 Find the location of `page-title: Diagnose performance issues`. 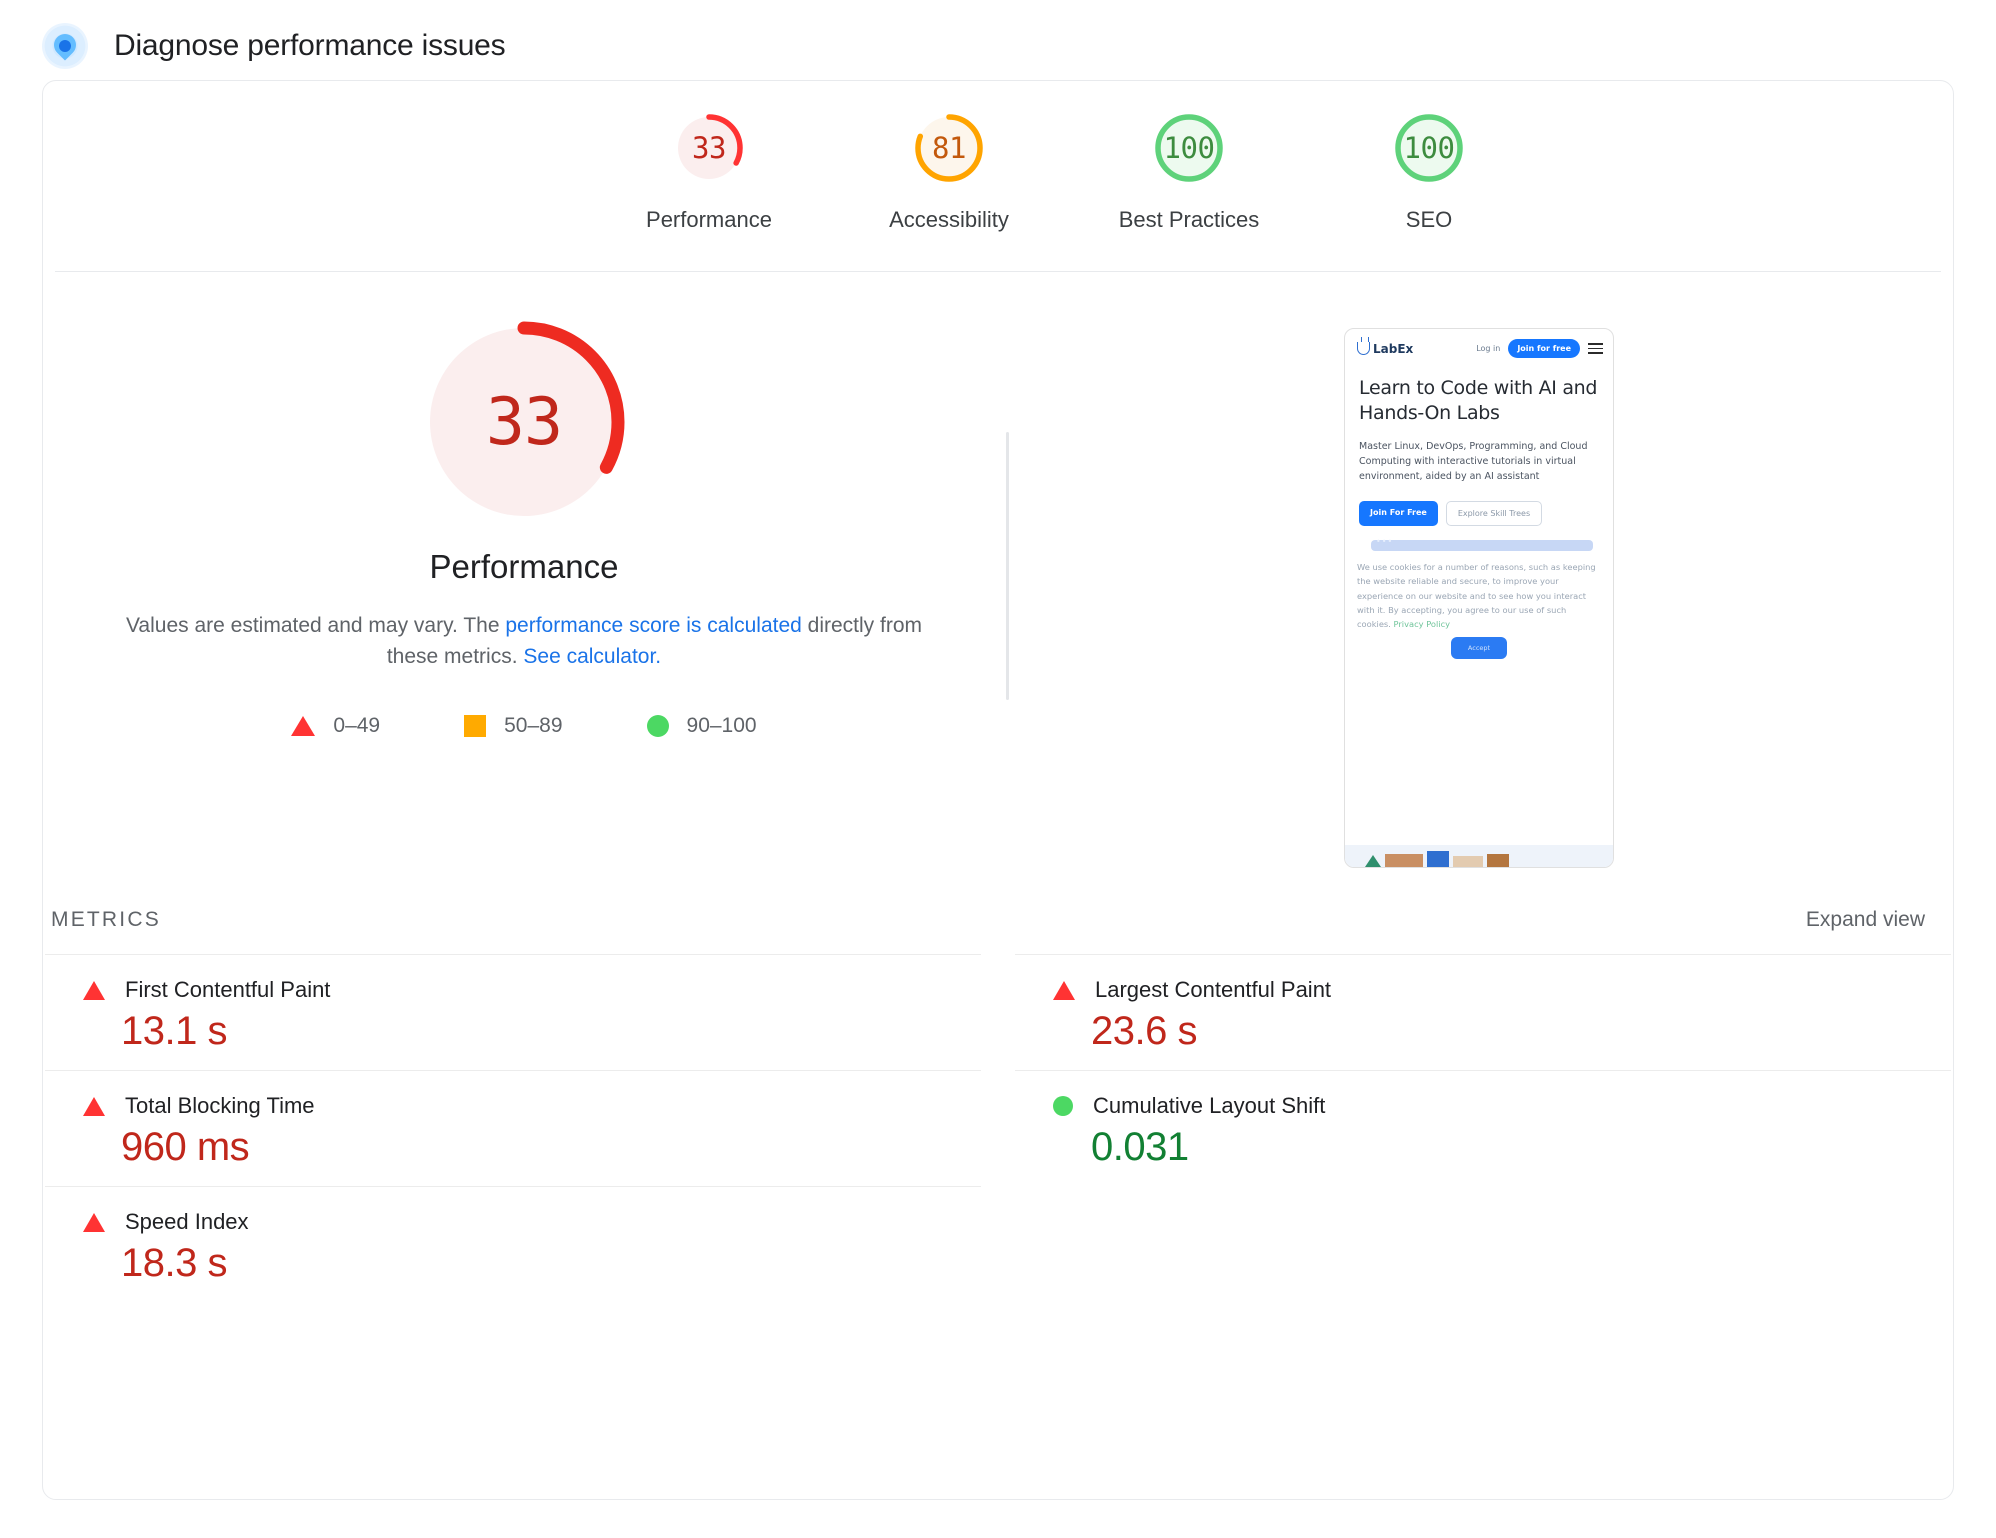

page-title: Diagnose performance issues is located at coordinates (310, 45).